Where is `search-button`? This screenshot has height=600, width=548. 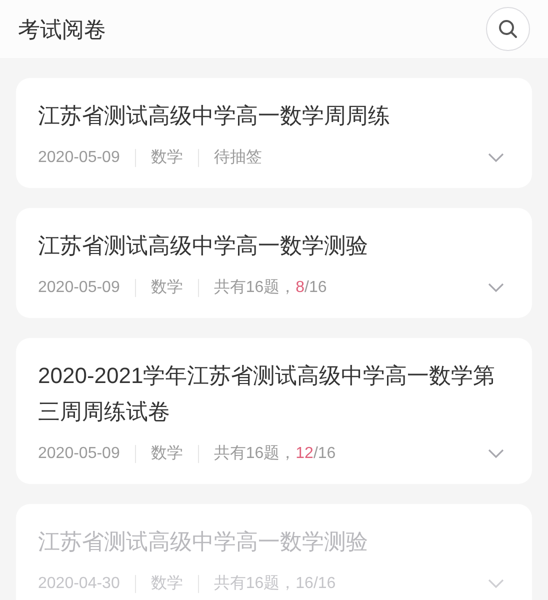 search-button is located at coordinates (508, 29).